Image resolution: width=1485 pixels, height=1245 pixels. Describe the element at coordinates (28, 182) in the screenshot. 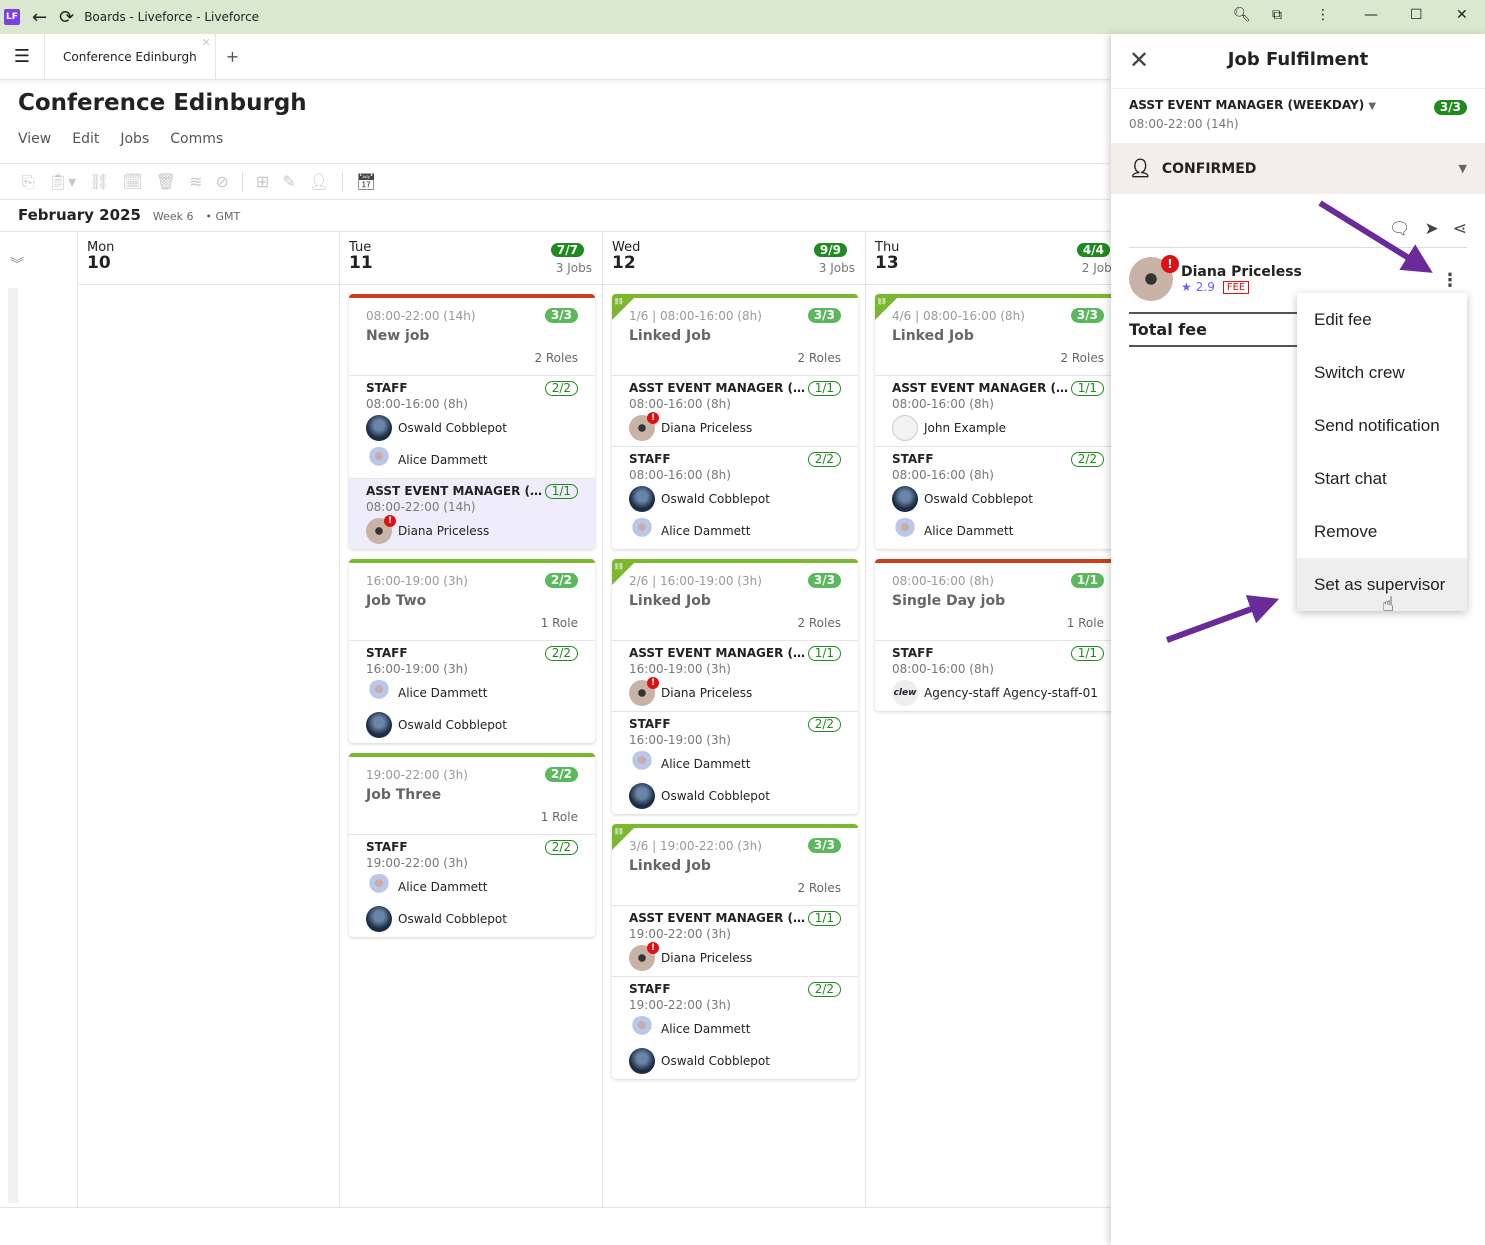

I see `copy-icon: ⎘` at that location.